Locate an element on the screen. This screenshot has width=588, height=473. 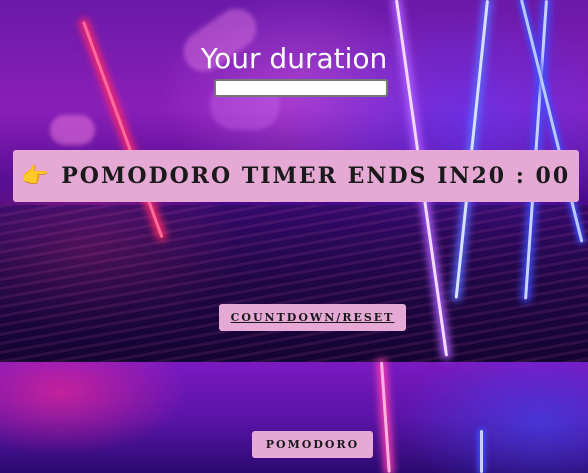
timer-display: 👉 POMODORO TIMER ENDS IN 20 : 00 is located at coordinates (296, 176).